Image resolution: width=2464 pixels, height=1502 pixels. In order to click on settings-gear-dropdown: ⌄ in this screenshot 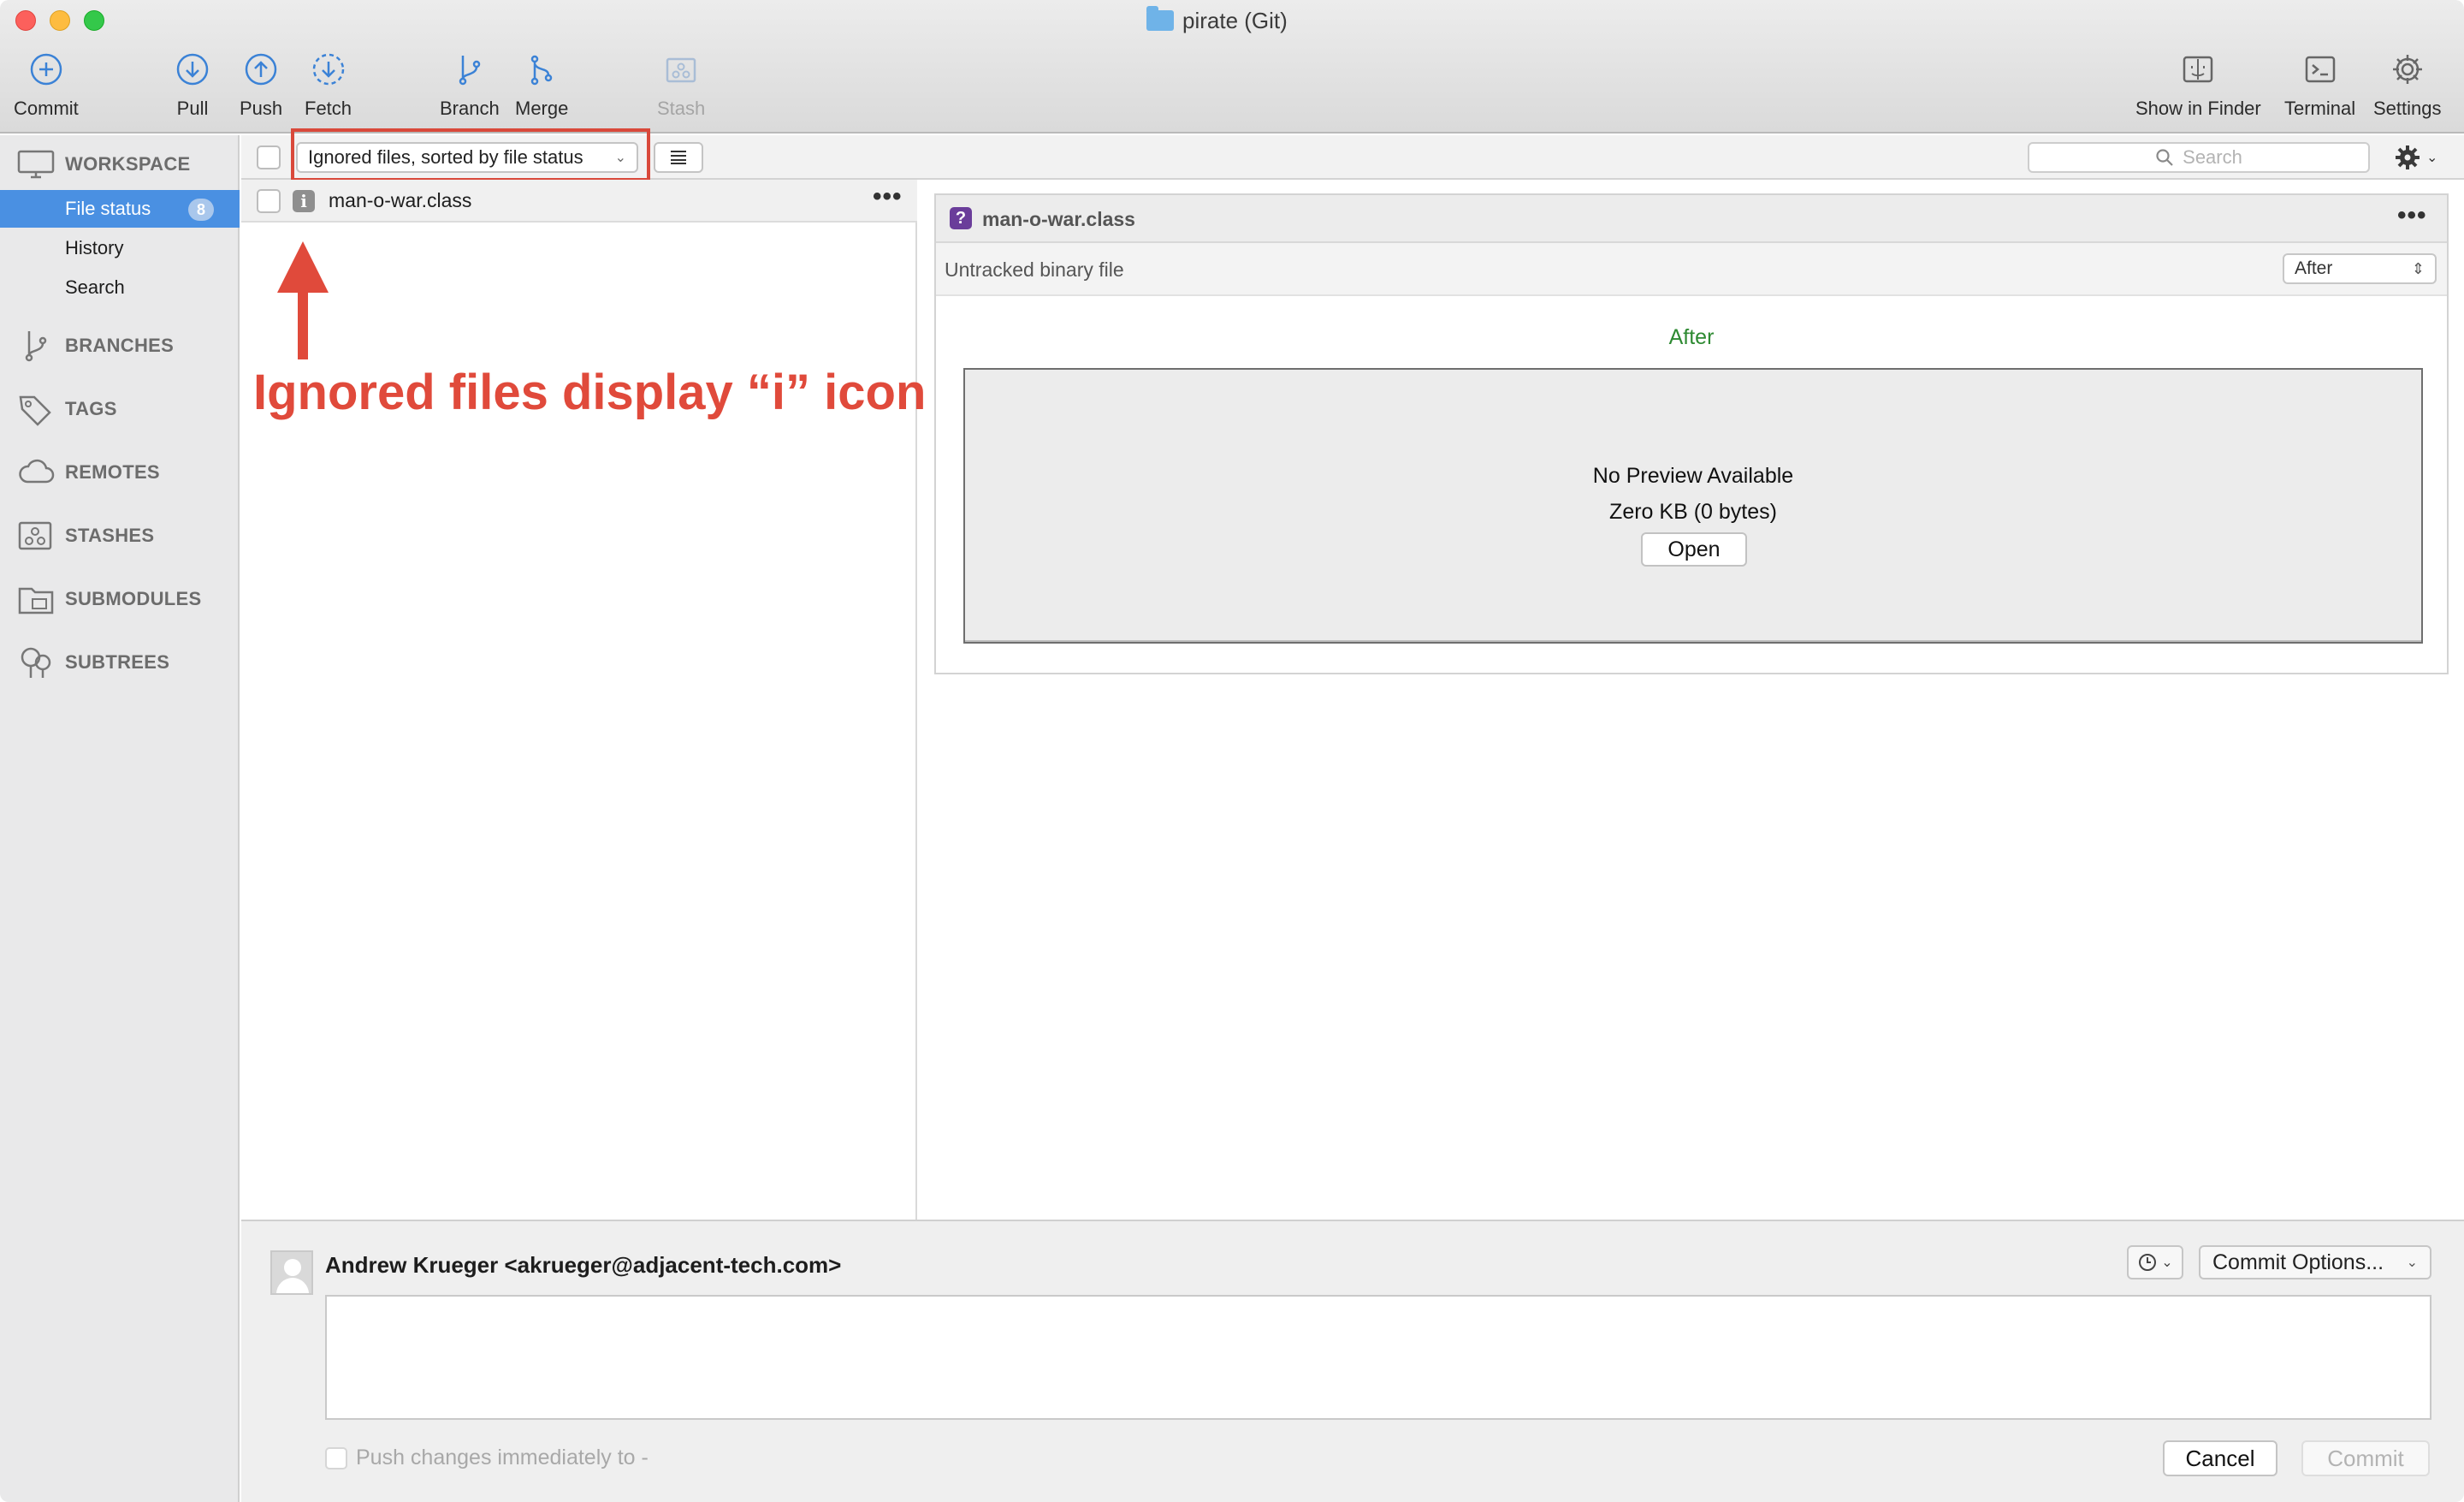, I will do `click(2420, 157)`.